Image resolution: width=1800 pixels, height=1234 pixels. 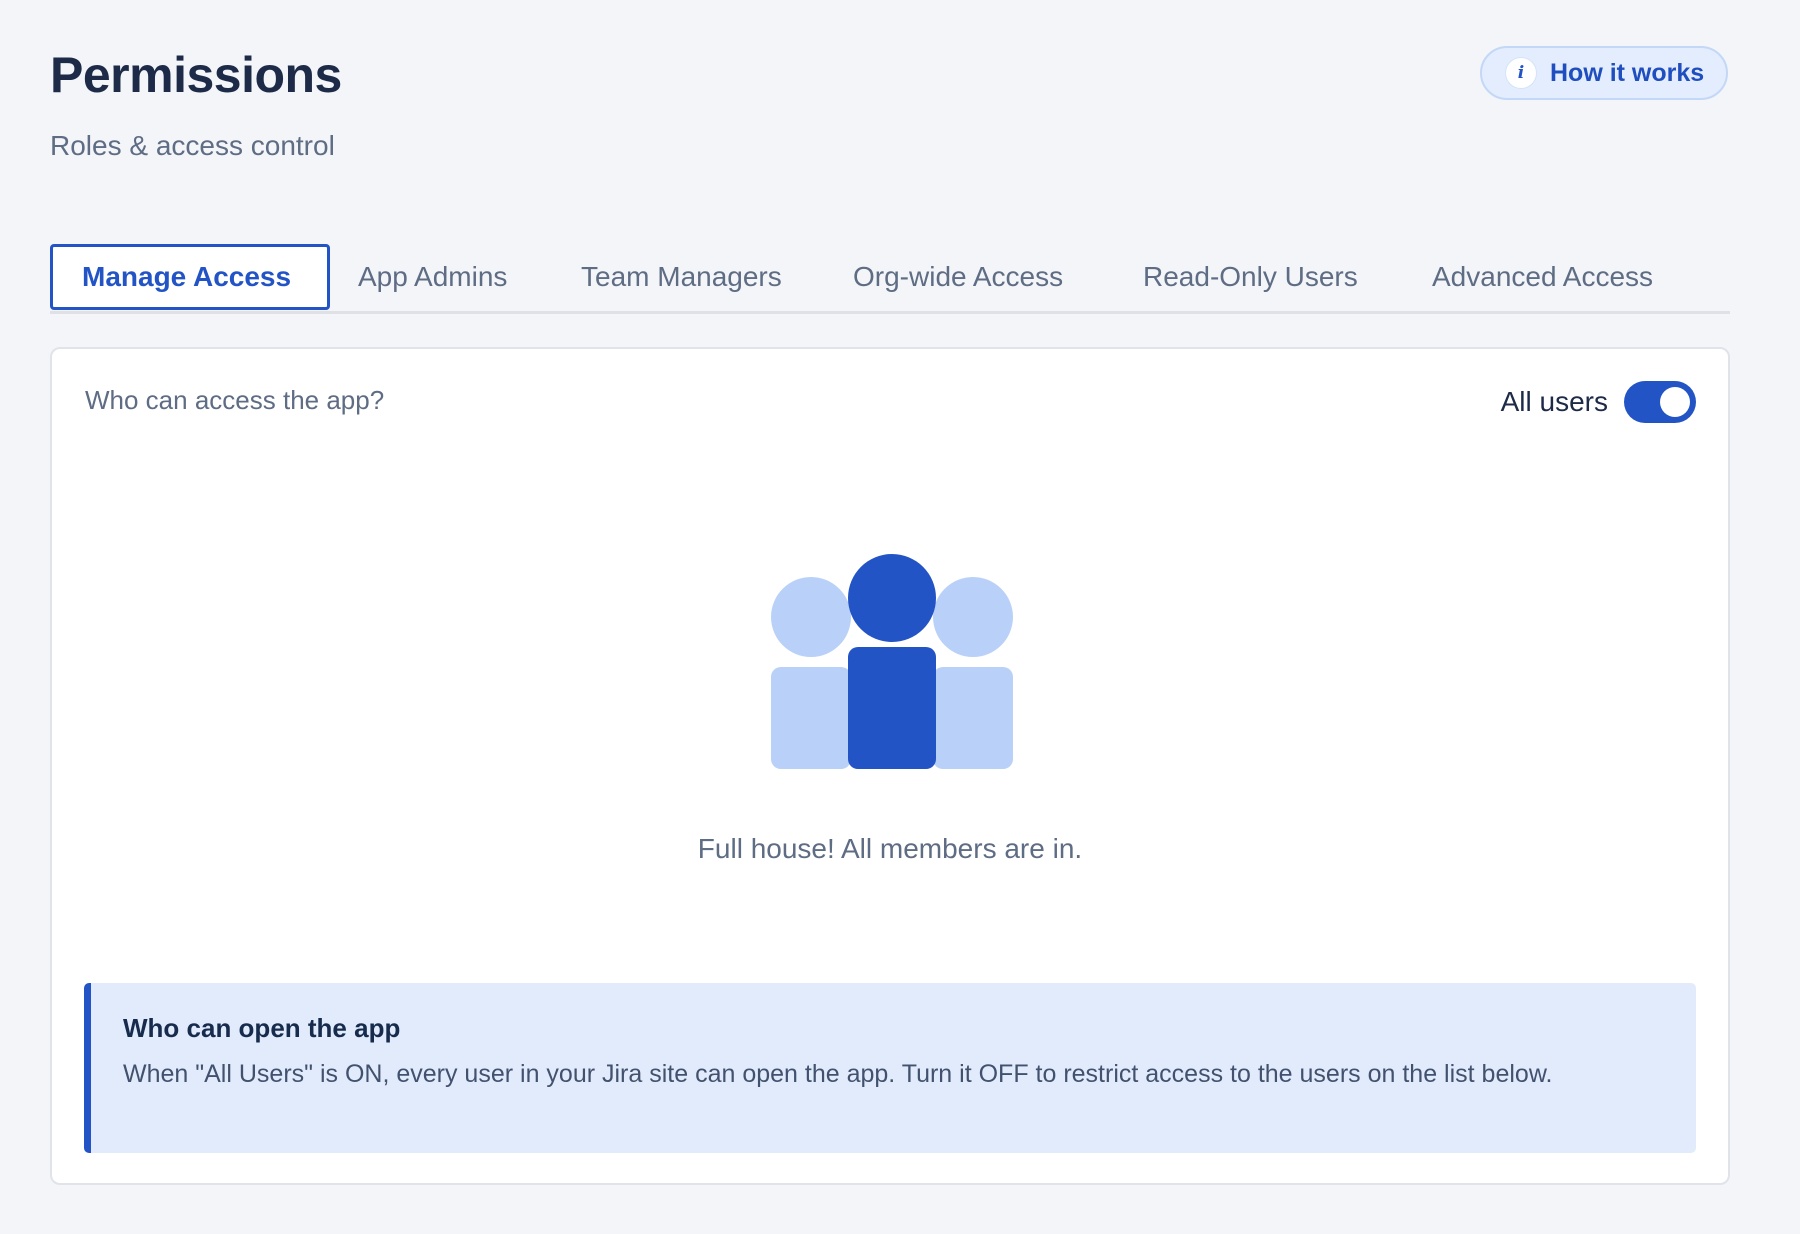 I want to click on all-users-toggle-group: All users, so click(x=1598, y=402).